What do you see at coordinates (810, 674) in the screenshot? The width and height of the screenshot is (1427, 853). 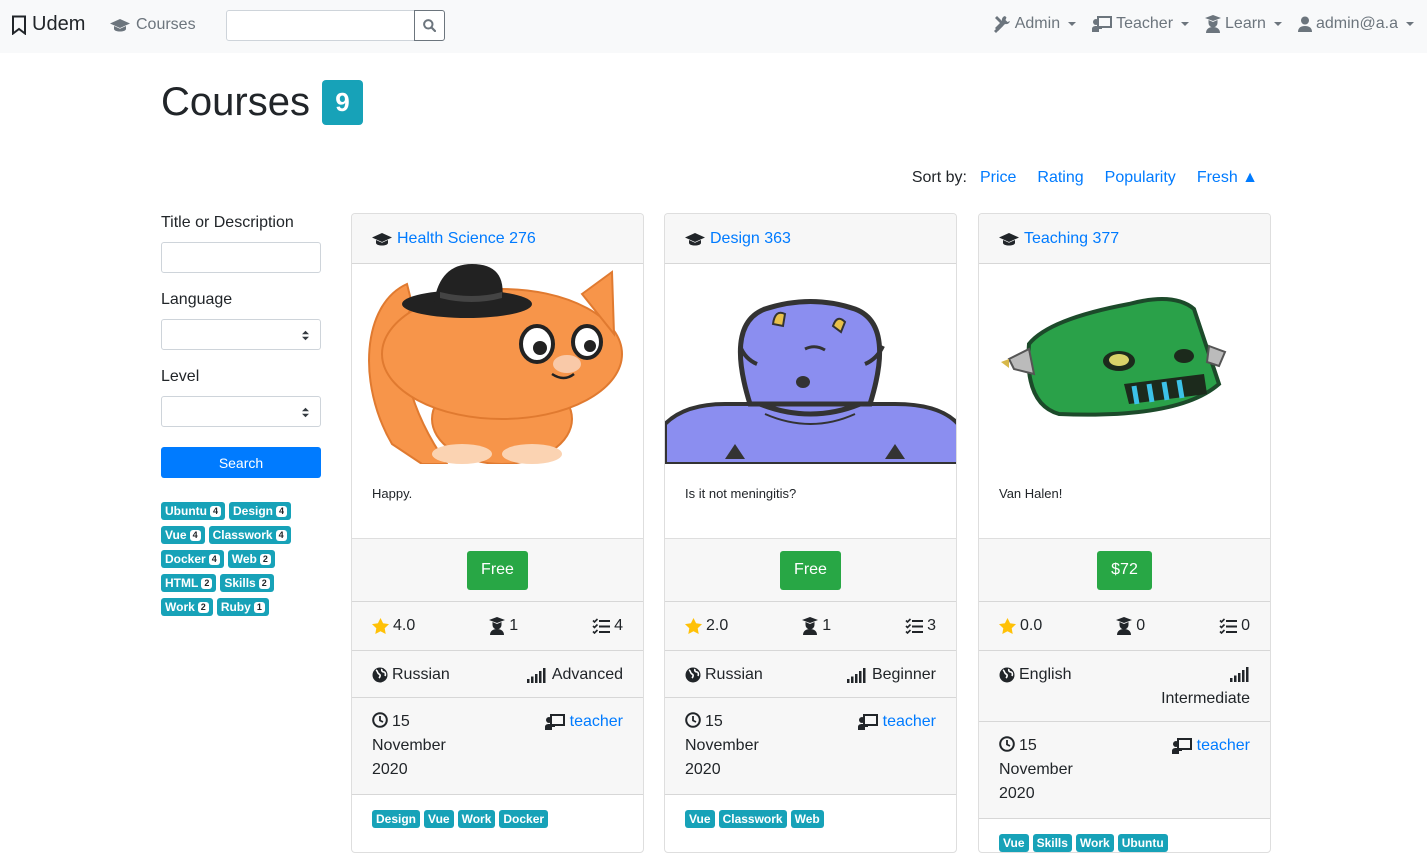 I see `course-meta: Russian Beginner` at bounding box center [810, 674].